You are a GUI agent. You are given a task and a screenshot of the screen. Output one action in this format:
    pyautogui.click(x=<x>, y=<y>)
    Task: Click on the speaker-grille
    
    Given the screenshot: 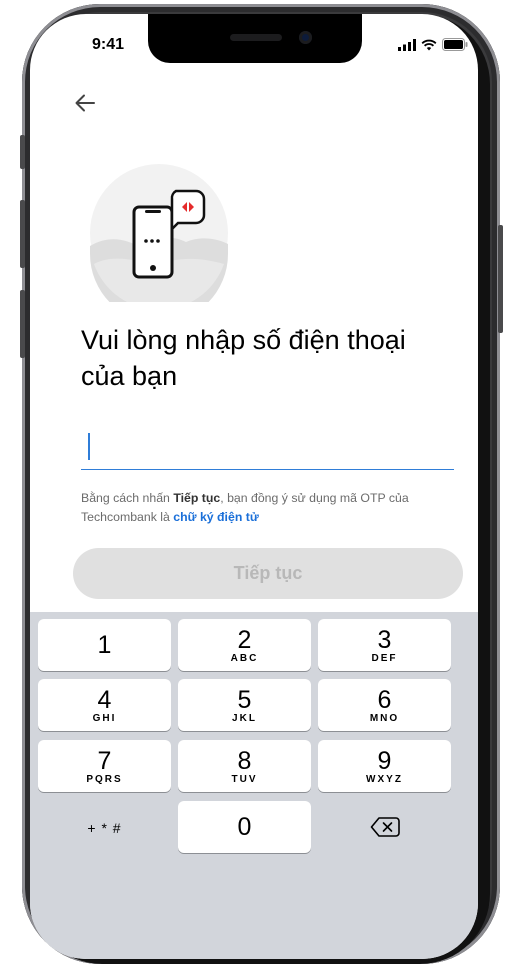 What is the action you would take?
    pyautogui.click(x=256, y=37)
    